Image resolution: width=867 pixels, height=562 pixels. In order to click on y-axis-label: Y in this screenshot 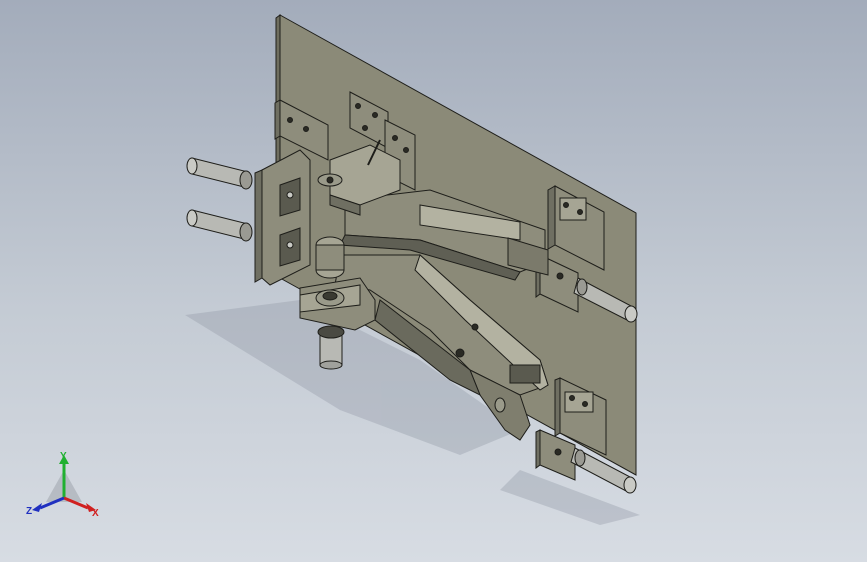, I will do `click(63, 456)`.